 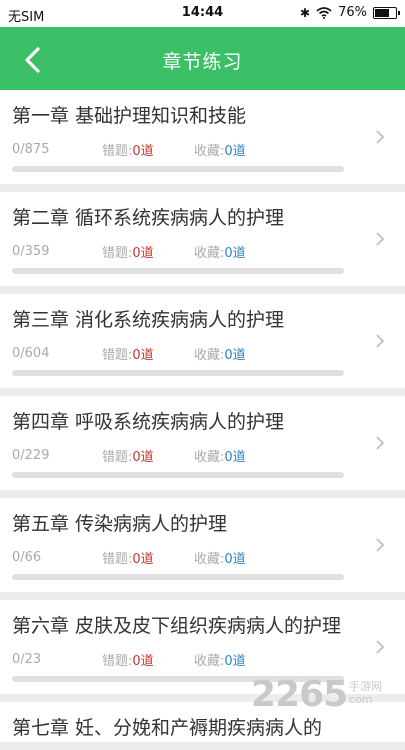 What do you see at coordinates (148, 218) in the screenshot?
I see `chapter-title: 第二章 循环系统疾病病人的护理` at bounding box center [148, 218].